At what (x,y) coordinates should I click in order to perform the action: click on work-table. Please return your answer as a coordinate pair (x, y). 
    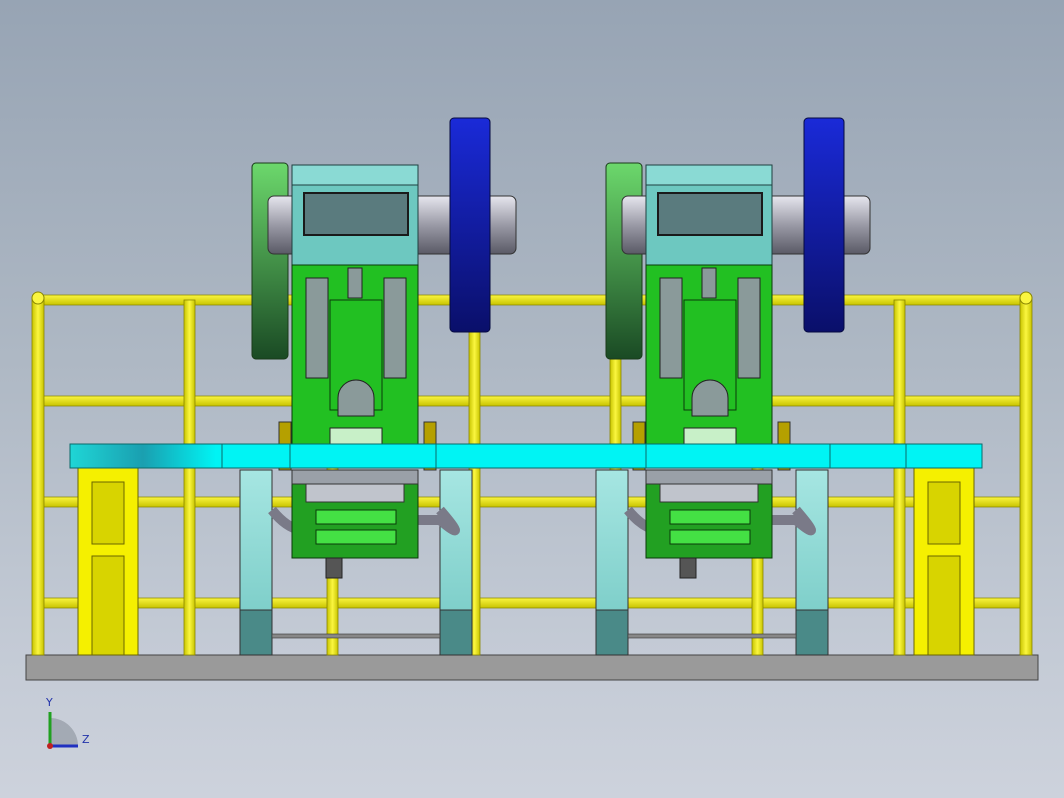
    Looking at the image, I should click on (526, 456).